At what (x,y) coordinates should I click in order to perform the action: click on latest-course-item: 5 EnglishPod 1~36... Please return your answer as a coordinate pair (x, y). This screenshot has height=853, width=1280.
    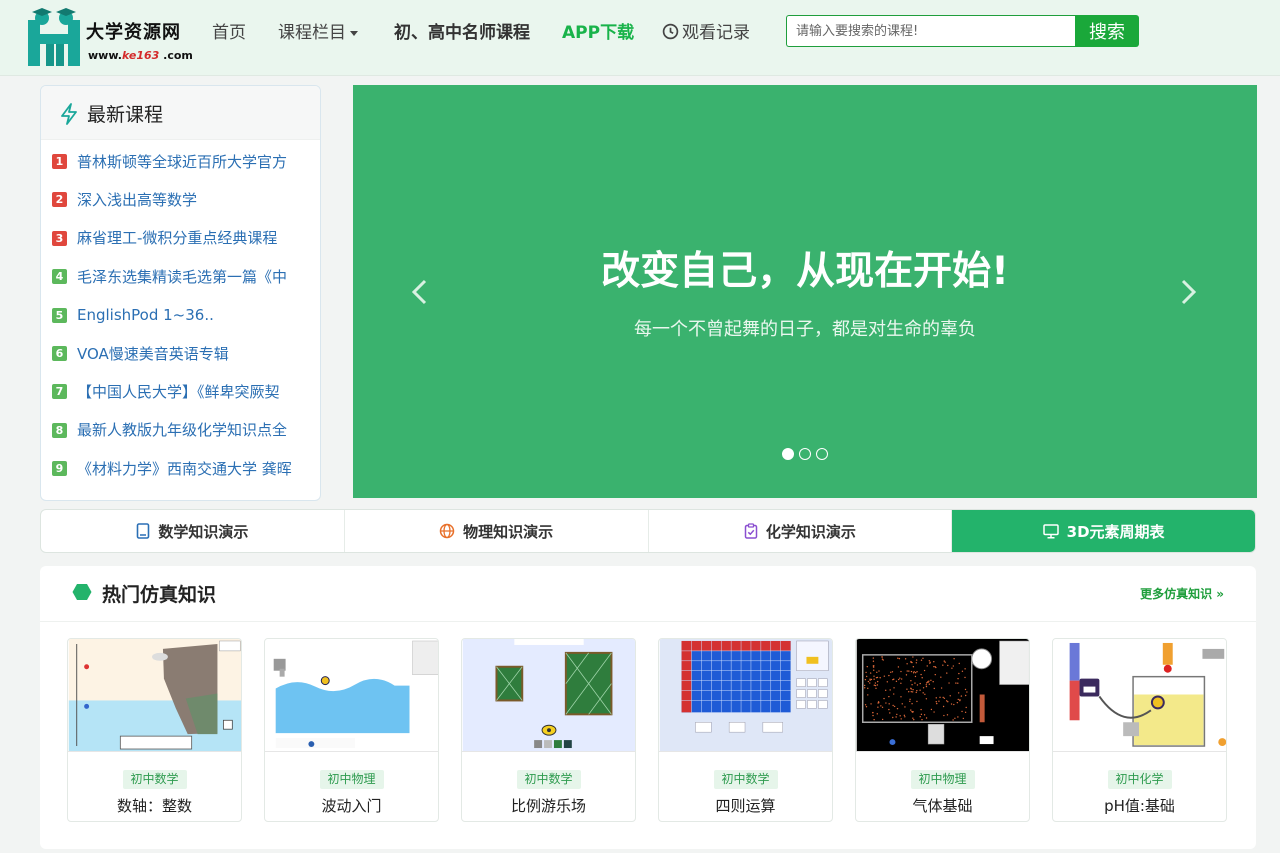
    Looking at the image, I should click on (180, 315).